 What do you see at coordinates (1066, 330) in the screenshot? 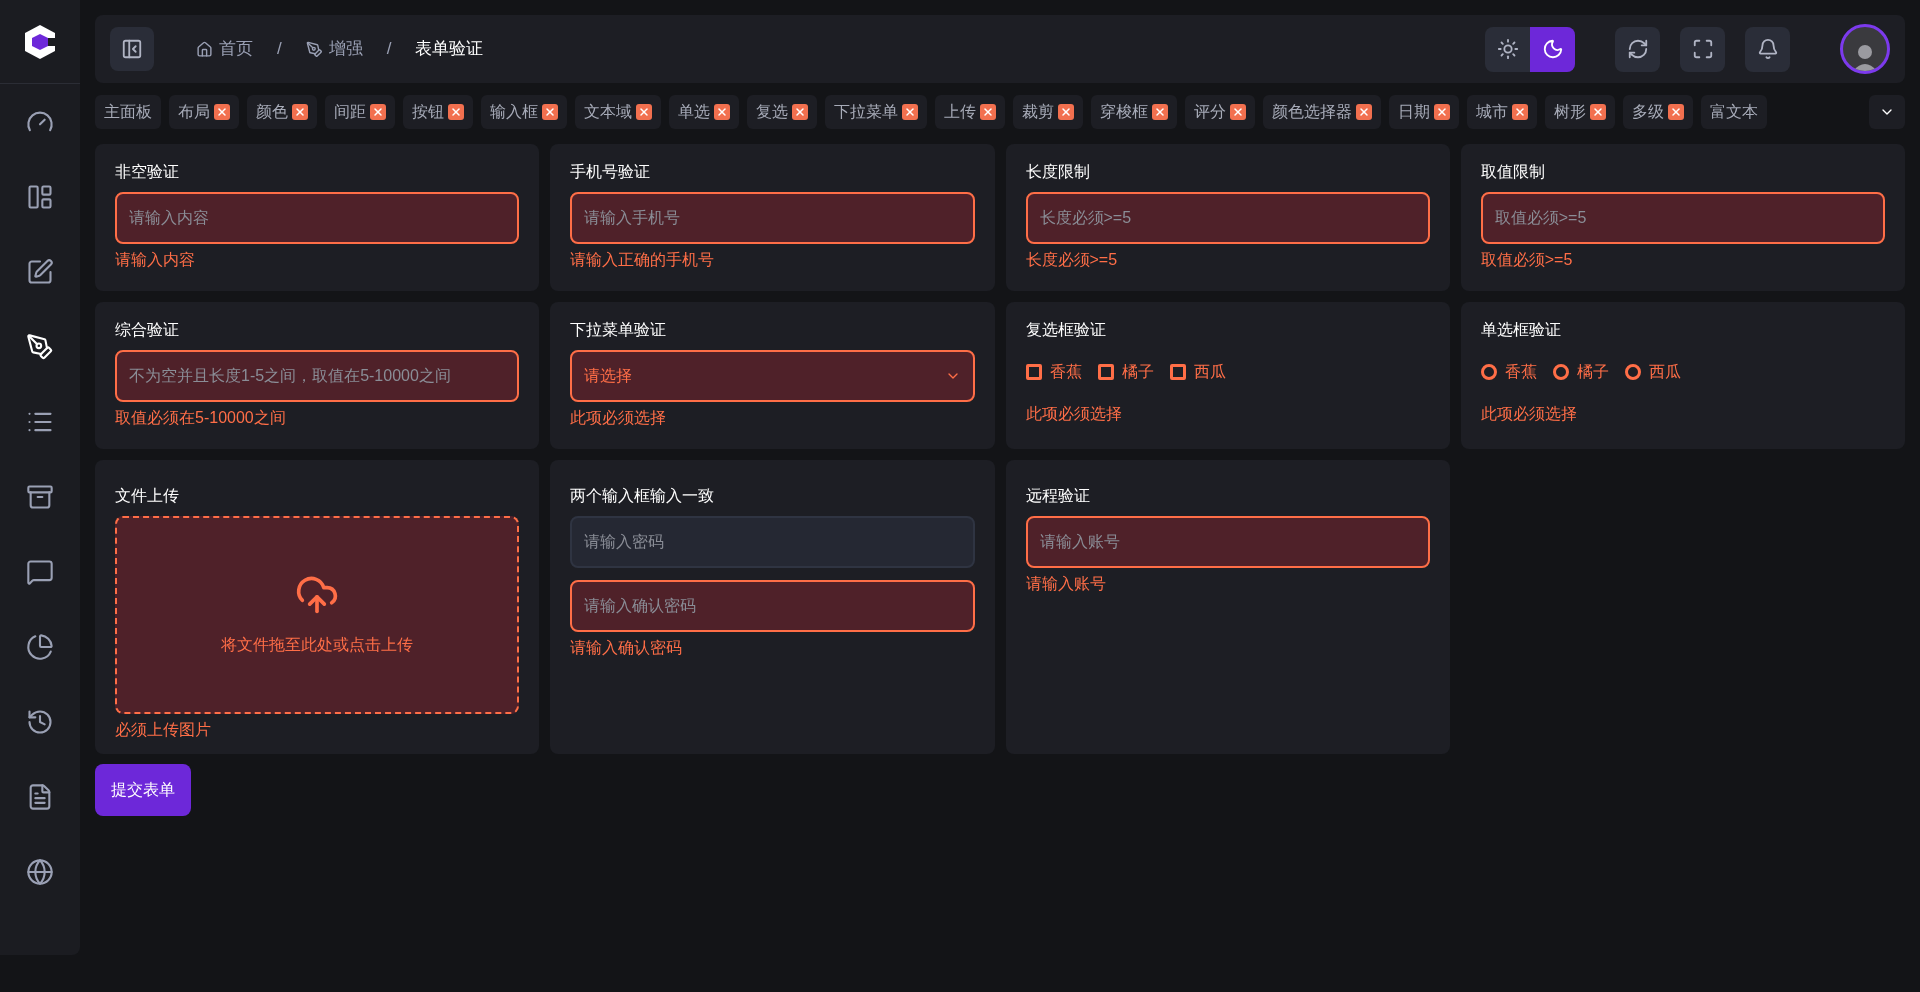
I see `card-title: 复选框验证` at bounding box center [1066, 330].